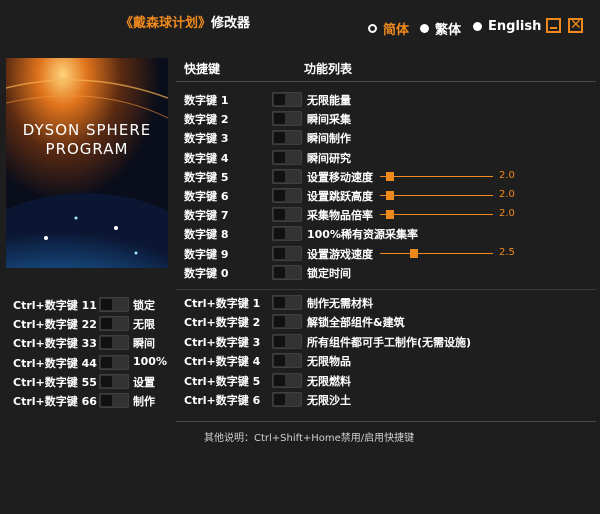 The height and width of the screenshot is (514, 600). What do you see at coordinates (340, 303) in the screenshot?
I see `feature-label: 制作无需材料` at bounding box center [340, 303].